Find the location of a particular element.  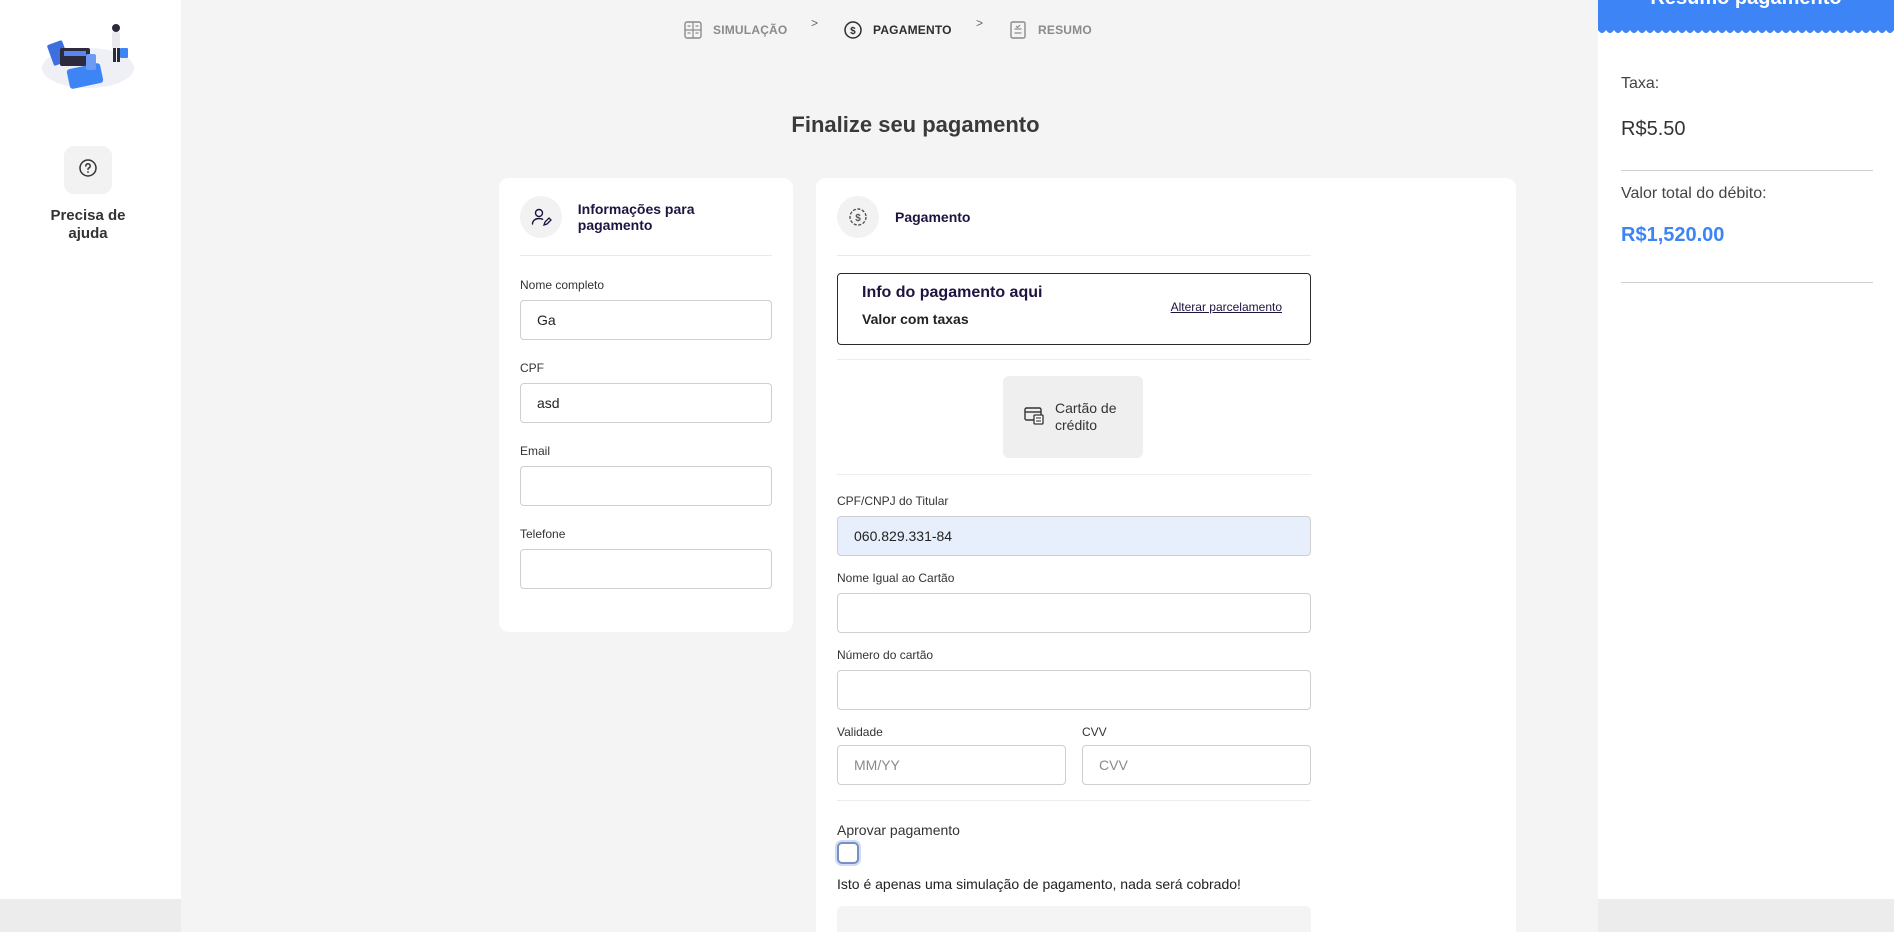

approve-payment-label: Aprovar pagamento is located at coordinates (898, 830).